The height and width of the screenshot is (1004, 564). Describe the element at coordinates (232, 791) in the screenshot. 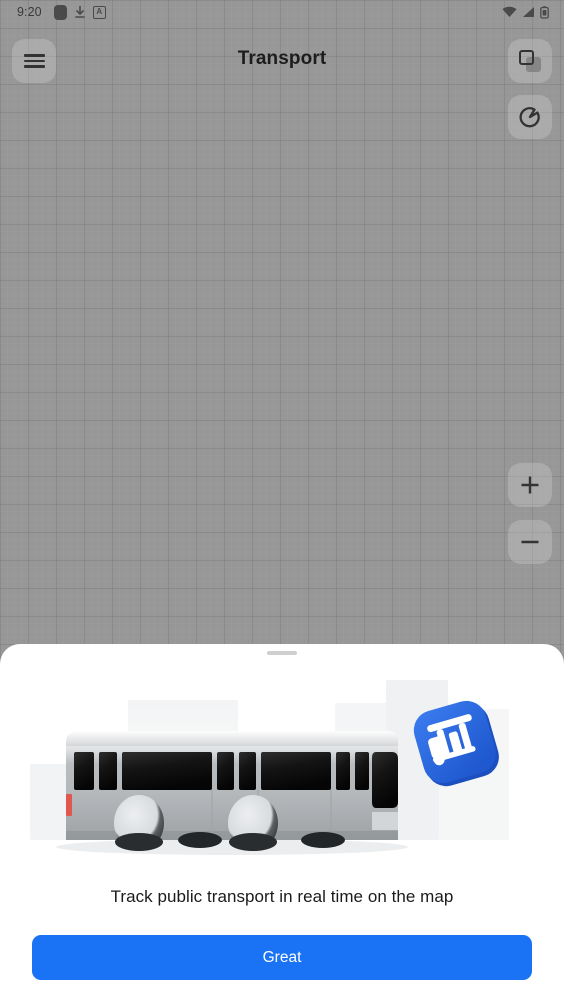

I see `bus-body` at that location.